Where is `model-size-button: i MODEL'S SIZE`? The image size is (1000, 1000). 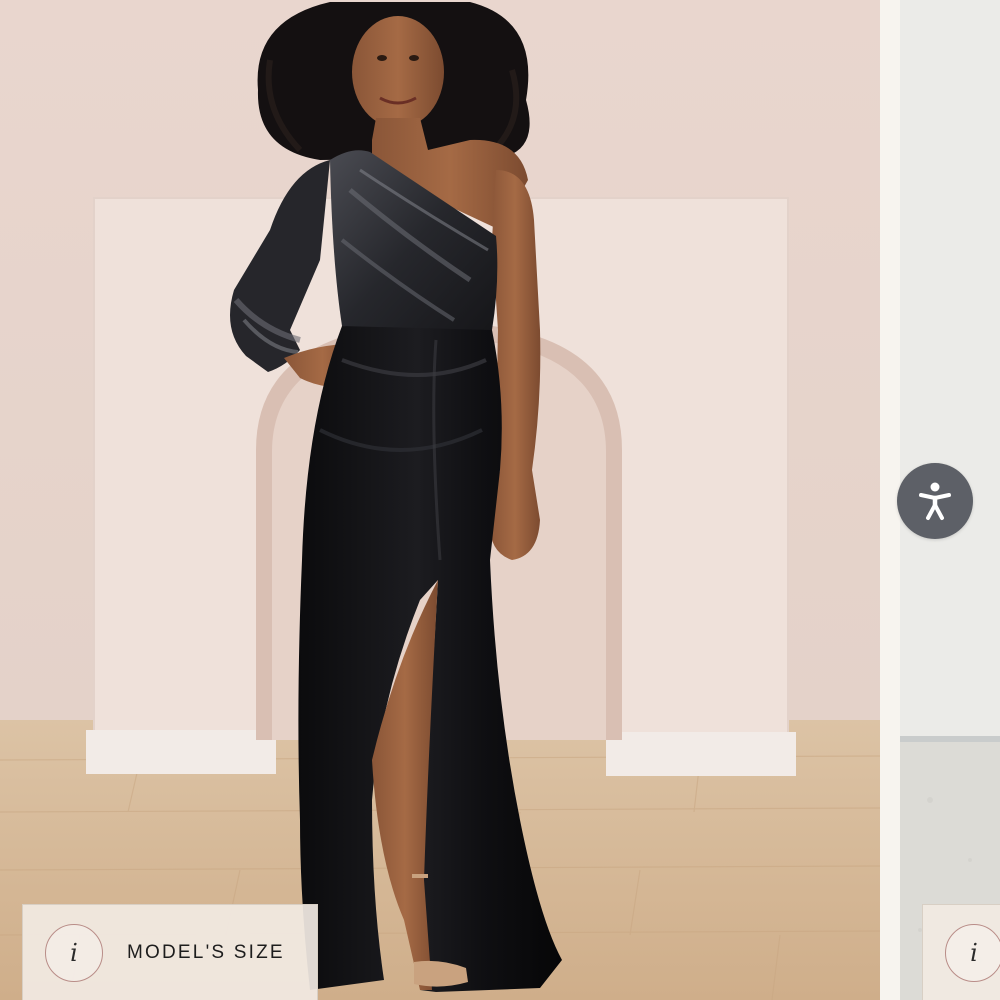 model-size-button: i MODEL'S SIZE is located at coordinates (170, 952).